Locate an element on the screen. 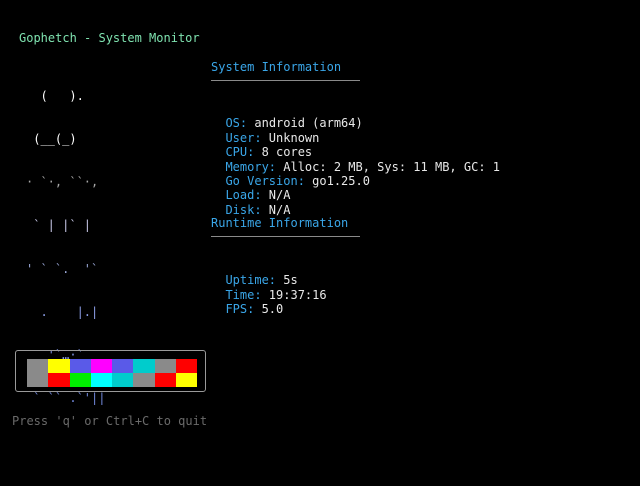 This screenshot has height=486, width=640. runtime-info-heading: Runtime Information is located at coordinates (280, 223).